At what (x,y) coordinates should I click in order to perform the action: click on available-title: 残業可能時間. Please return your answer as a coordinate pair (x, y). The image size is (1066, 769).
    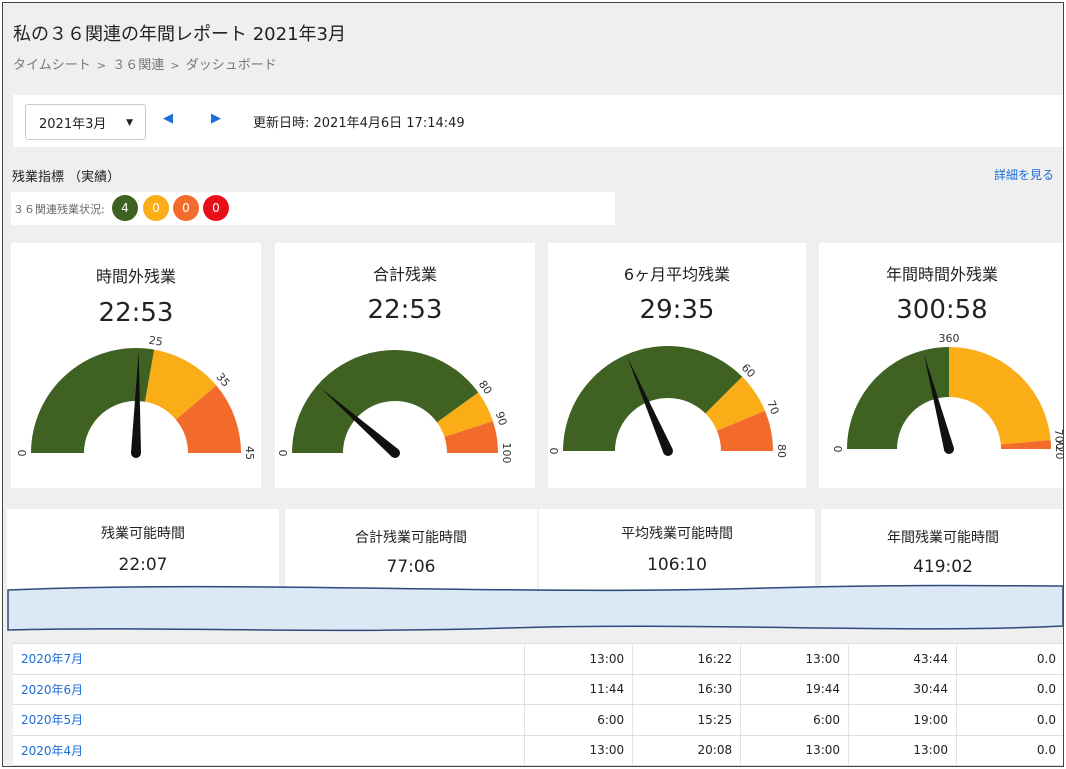
    Looking at the image, I should click on (143, 534).